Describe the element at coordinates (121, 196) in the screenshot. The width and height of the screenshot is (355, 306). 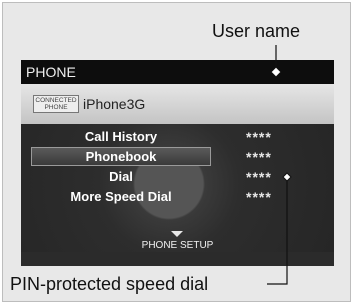
I see `menu-item-more-speed-dial: More Speed Dial` at that location.